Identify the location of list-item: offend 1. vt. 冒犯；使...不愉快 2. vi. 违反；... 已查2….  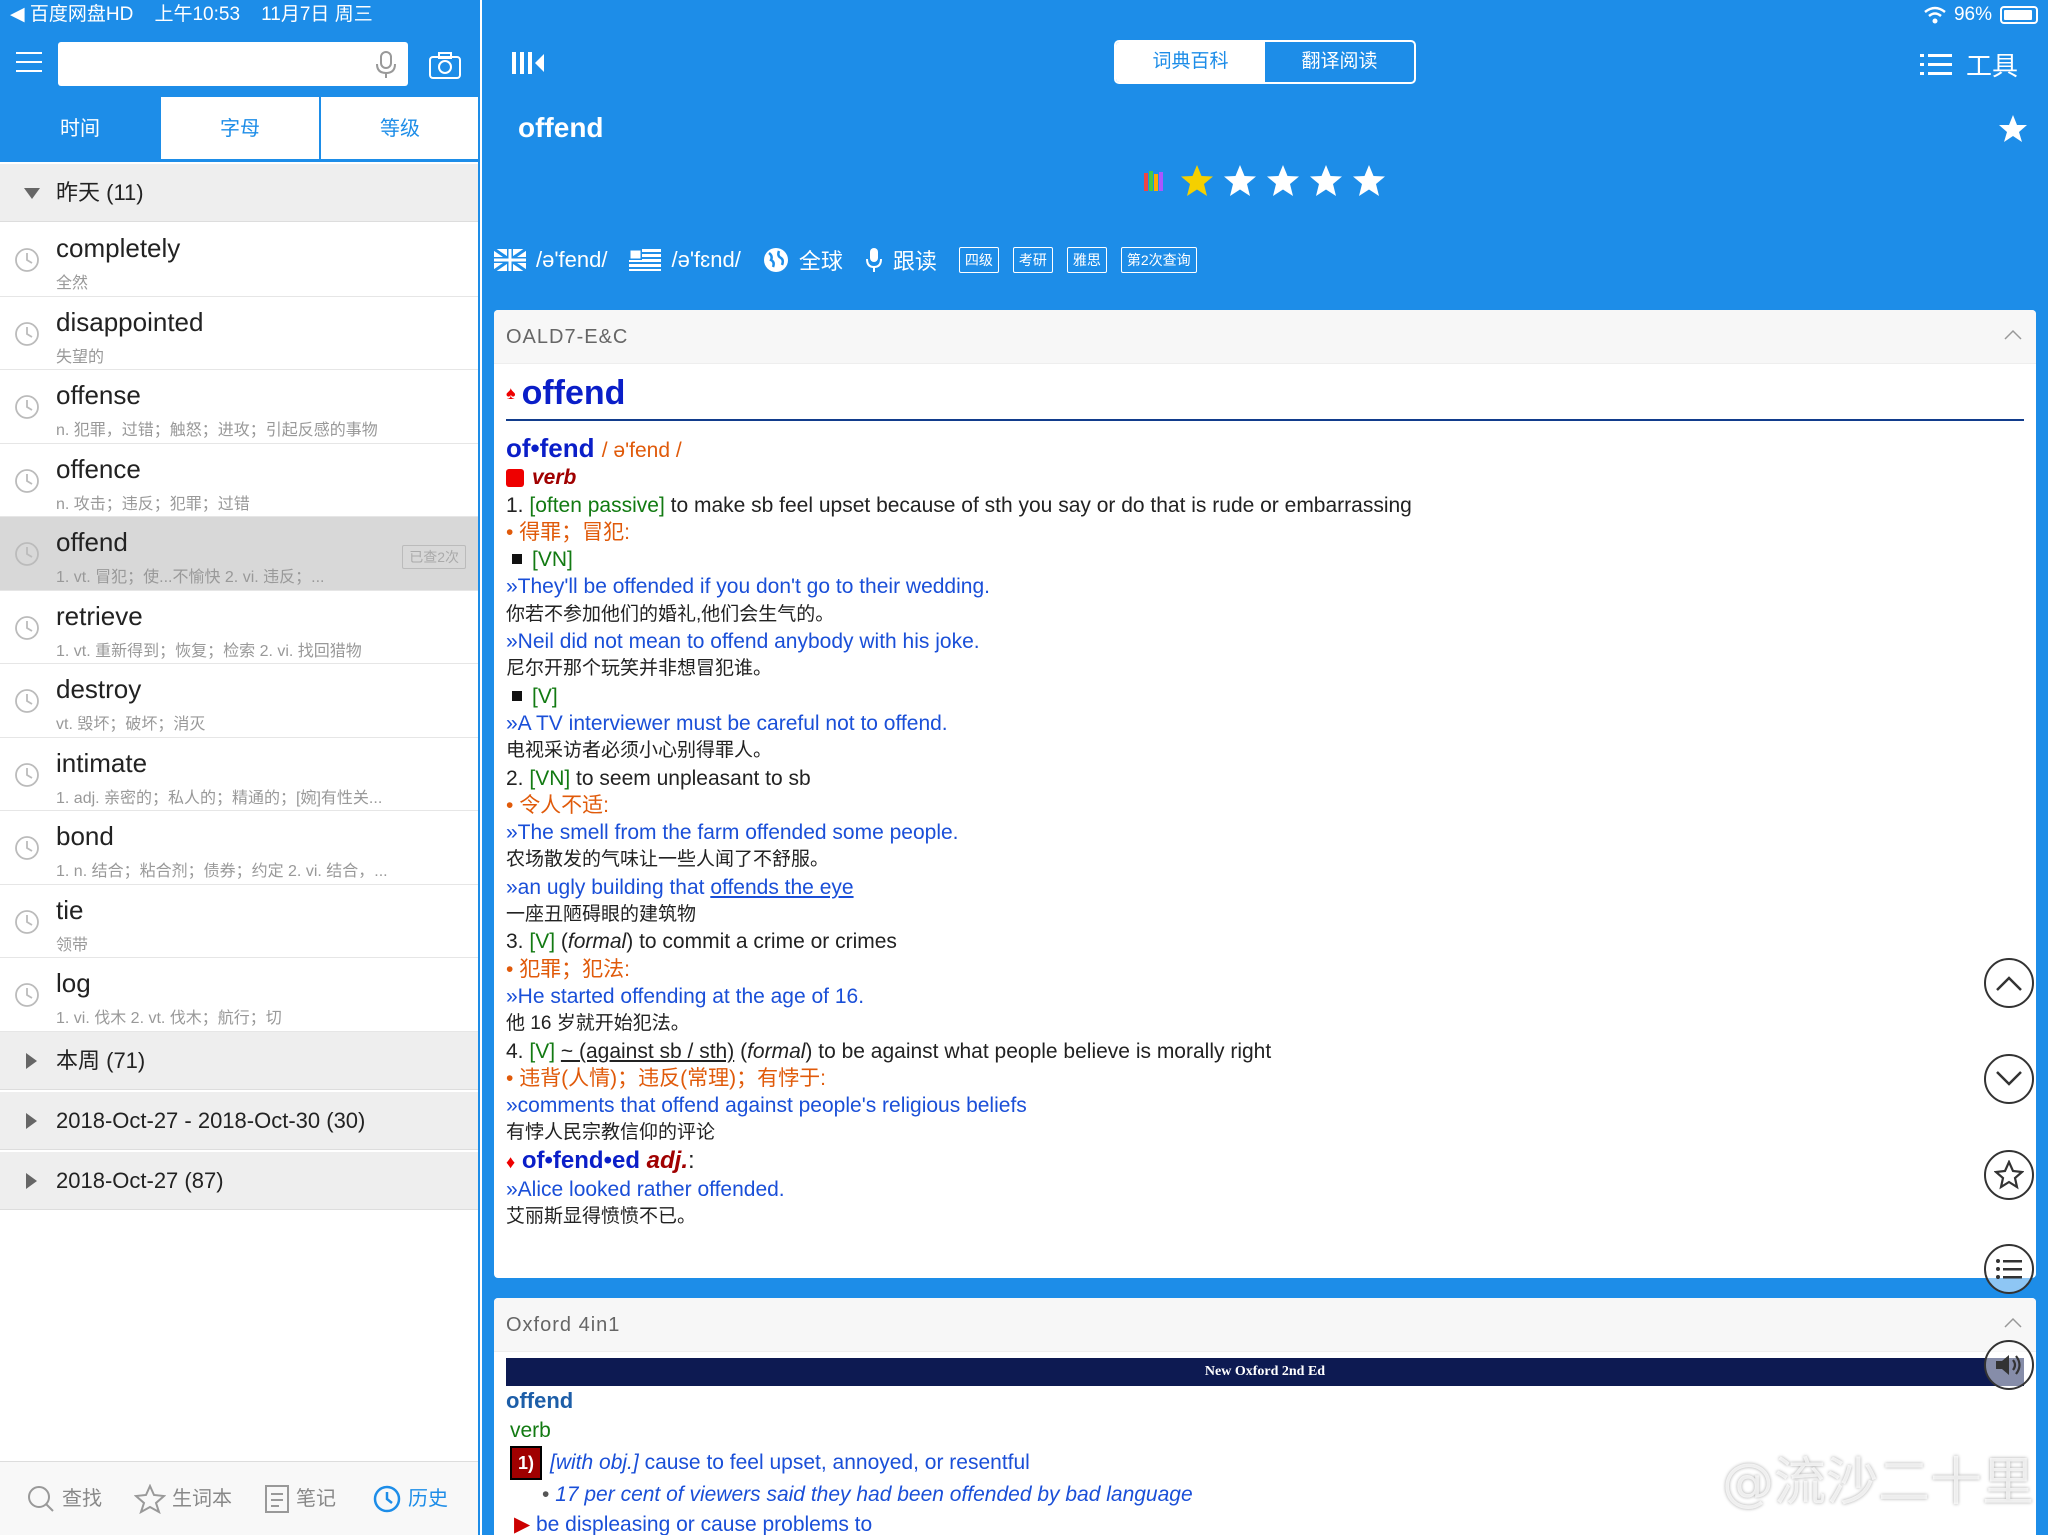
(239, 554).